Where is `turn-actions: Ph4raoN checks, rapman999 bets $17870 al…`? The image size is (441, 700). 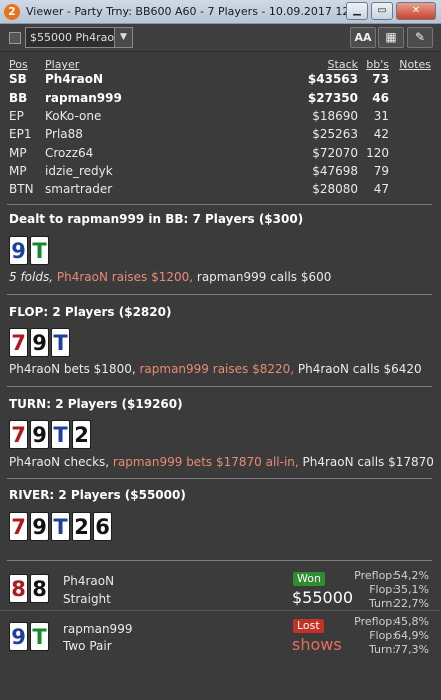 turn-actions: Ph4raoN checks, rapman999 bets $17870 al… is located at coordinates (221, 462).